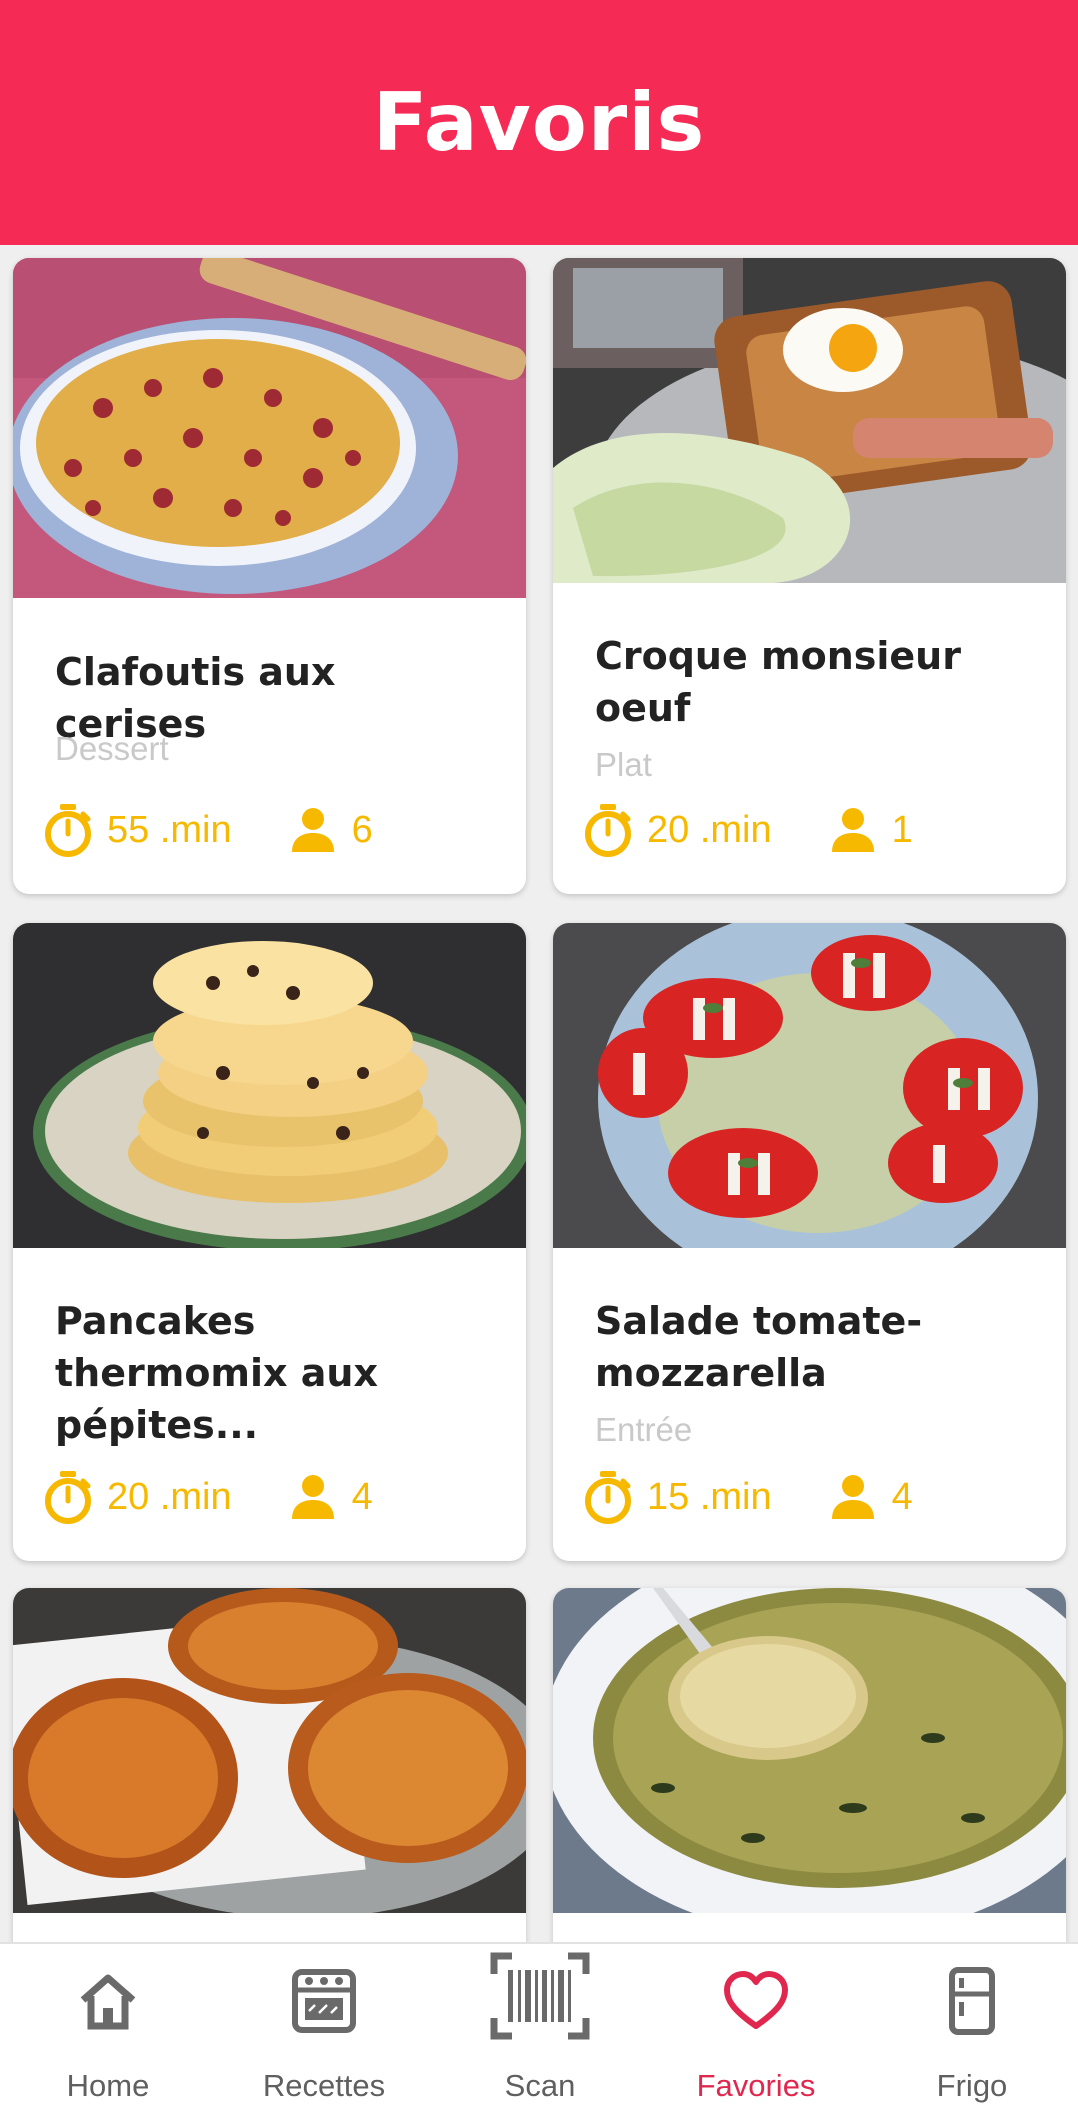 This screenshot has height=2114, width=1078. What do you see at coordinates (112, 748) in the screenshot?
I see `recipe-category: Dessert` at bounding box center [112, 748].